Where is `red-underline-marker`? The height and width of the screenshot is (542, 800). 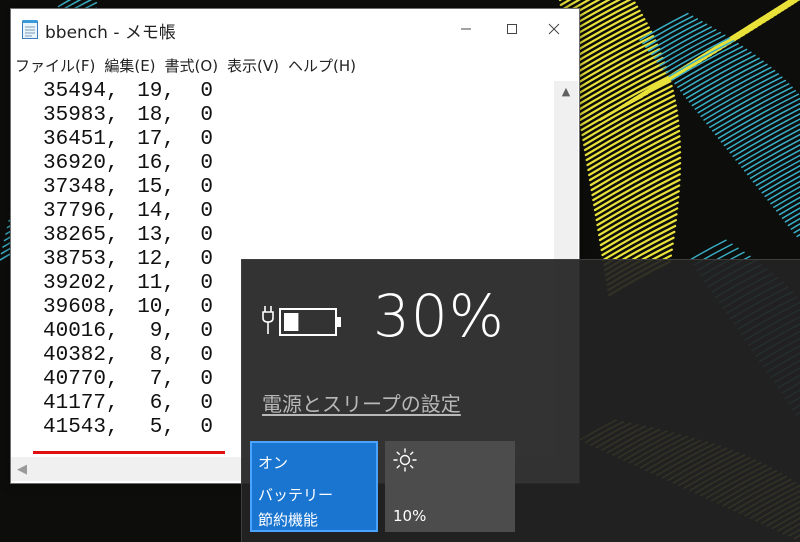
red-underline-marker is located at coordinates (129, 452).